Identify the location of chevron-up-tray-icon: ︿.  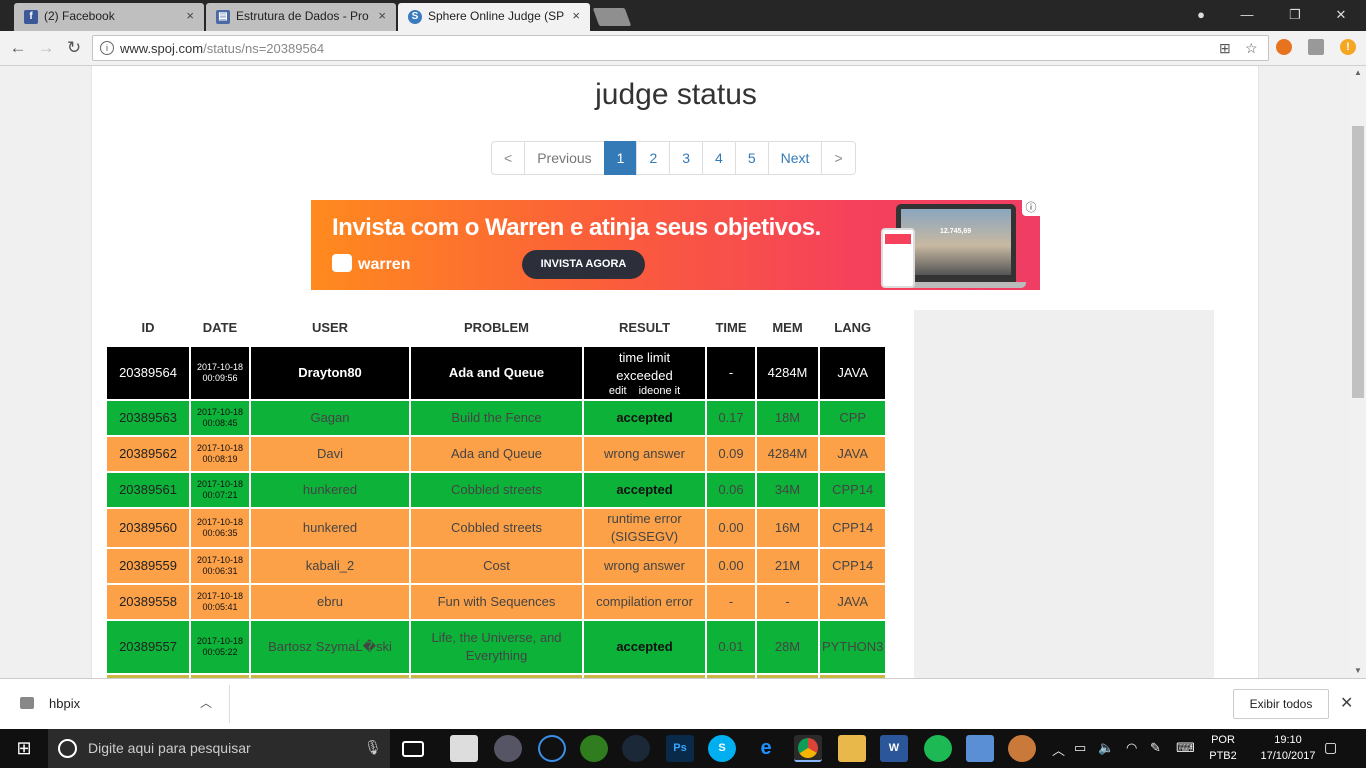
(1058, 749).